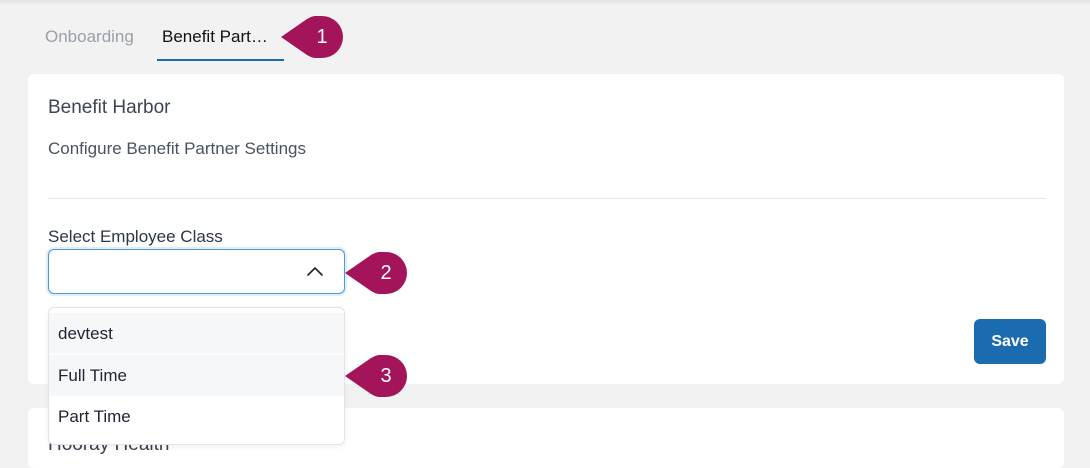  What do you see at coordinates (315, 271) in the screenshot?
I see `chevron-up-icon` at bounding box center [315, 271].